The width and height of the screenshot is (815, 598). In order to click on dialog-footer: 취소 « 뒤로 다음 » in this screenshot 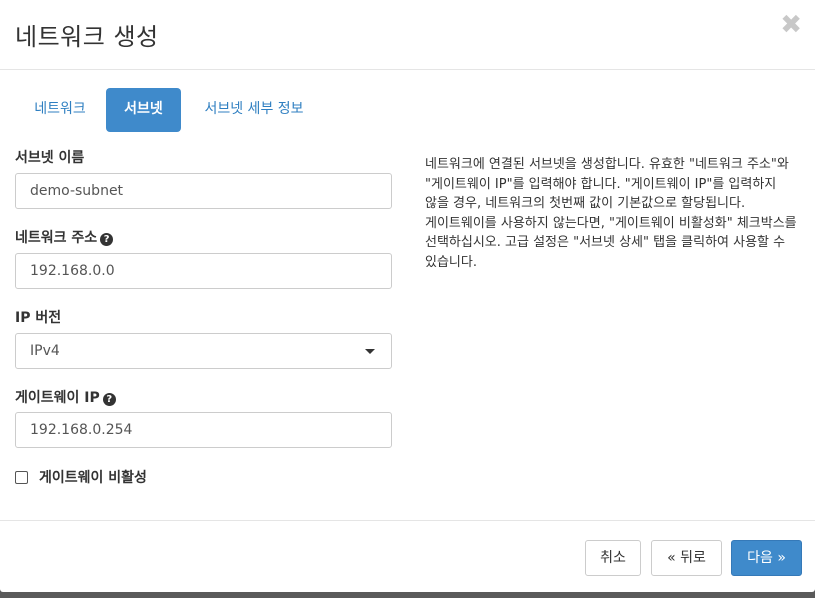, I will do `click(407, 556)`.